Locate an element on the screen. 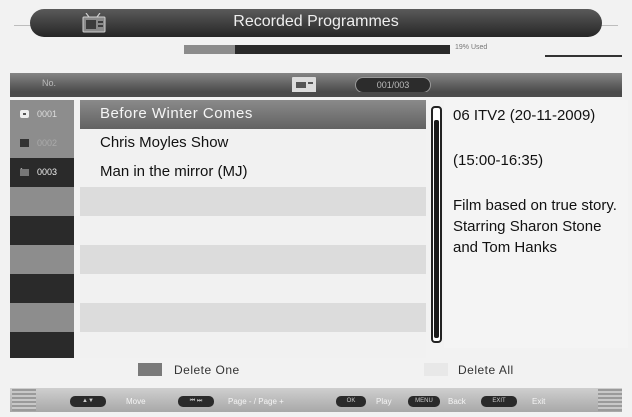  programme-time: (15:00-16:35) is located at coordinates (498, 160).